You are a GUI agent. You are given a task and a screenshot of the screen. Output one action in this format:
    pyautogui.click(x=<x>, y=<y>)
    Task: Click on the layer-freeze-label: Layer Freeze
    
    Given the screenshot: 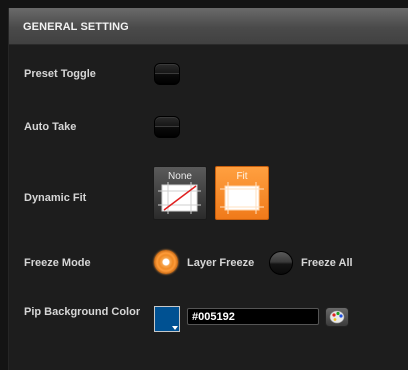 What is the action you would take?
    pyautogui.click(x=221, y=263)
    